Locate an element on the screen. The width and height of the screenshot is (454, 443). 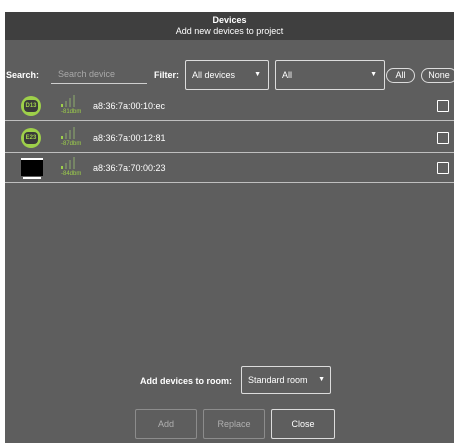
e23-device-icon: E23 is located at coordinates (31, 138).